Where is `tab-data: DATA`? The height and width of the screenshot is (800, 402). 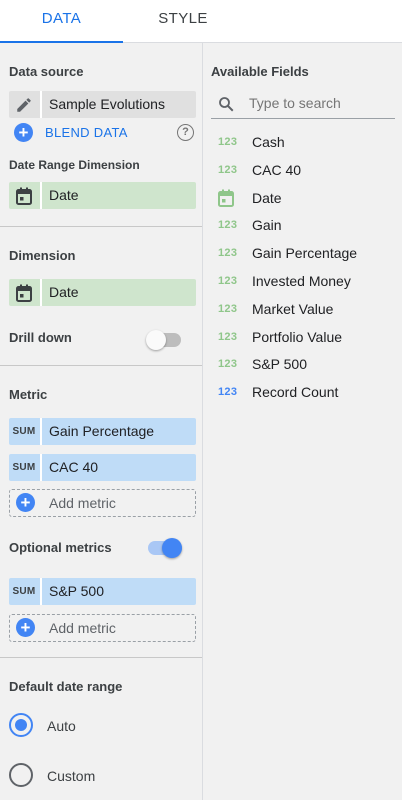
tab-data: DATA is located at coordinates (61, 21).